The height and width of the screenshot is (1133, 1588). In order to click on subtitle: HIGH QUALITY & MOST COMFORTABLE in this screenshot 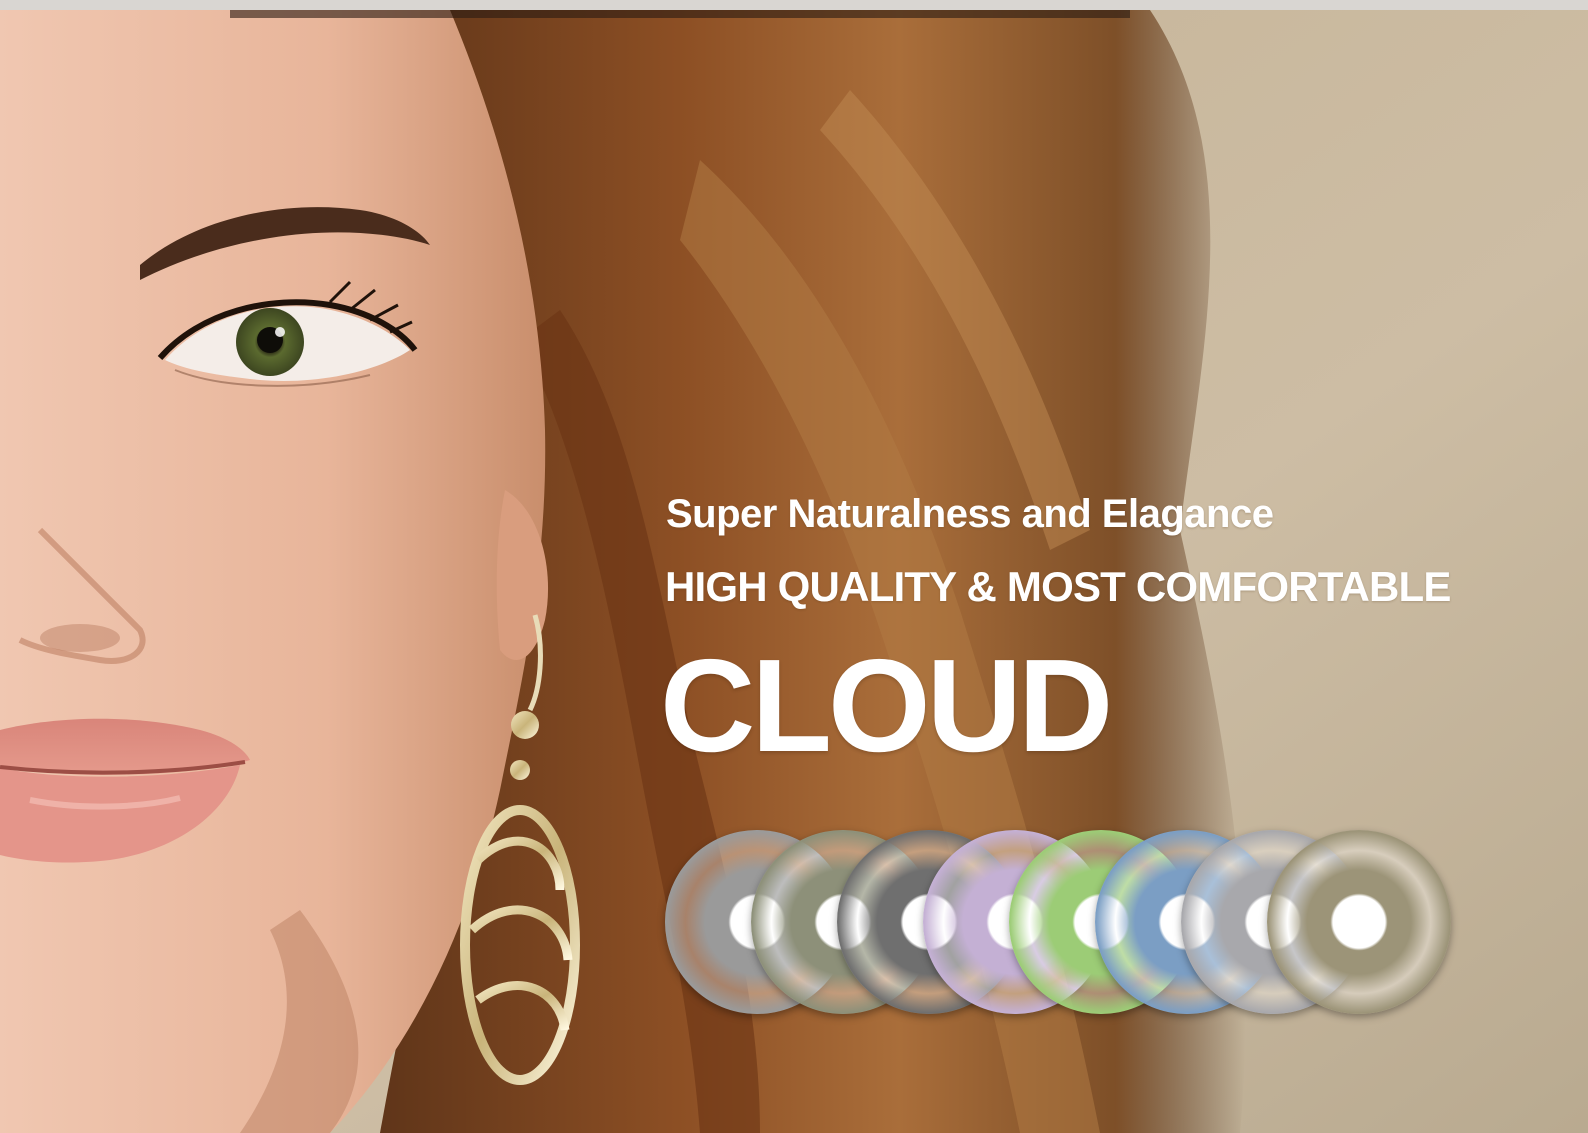, I will do `click(1058, 586)`.